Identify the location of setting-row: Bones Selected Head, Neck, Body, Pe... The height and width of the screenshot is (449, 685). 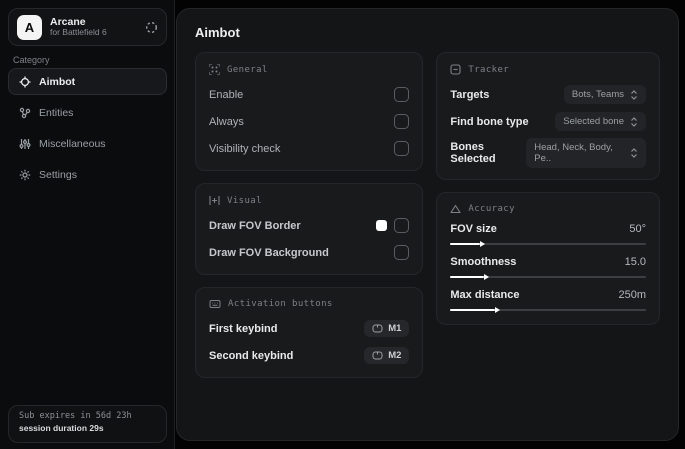
(548, 153).